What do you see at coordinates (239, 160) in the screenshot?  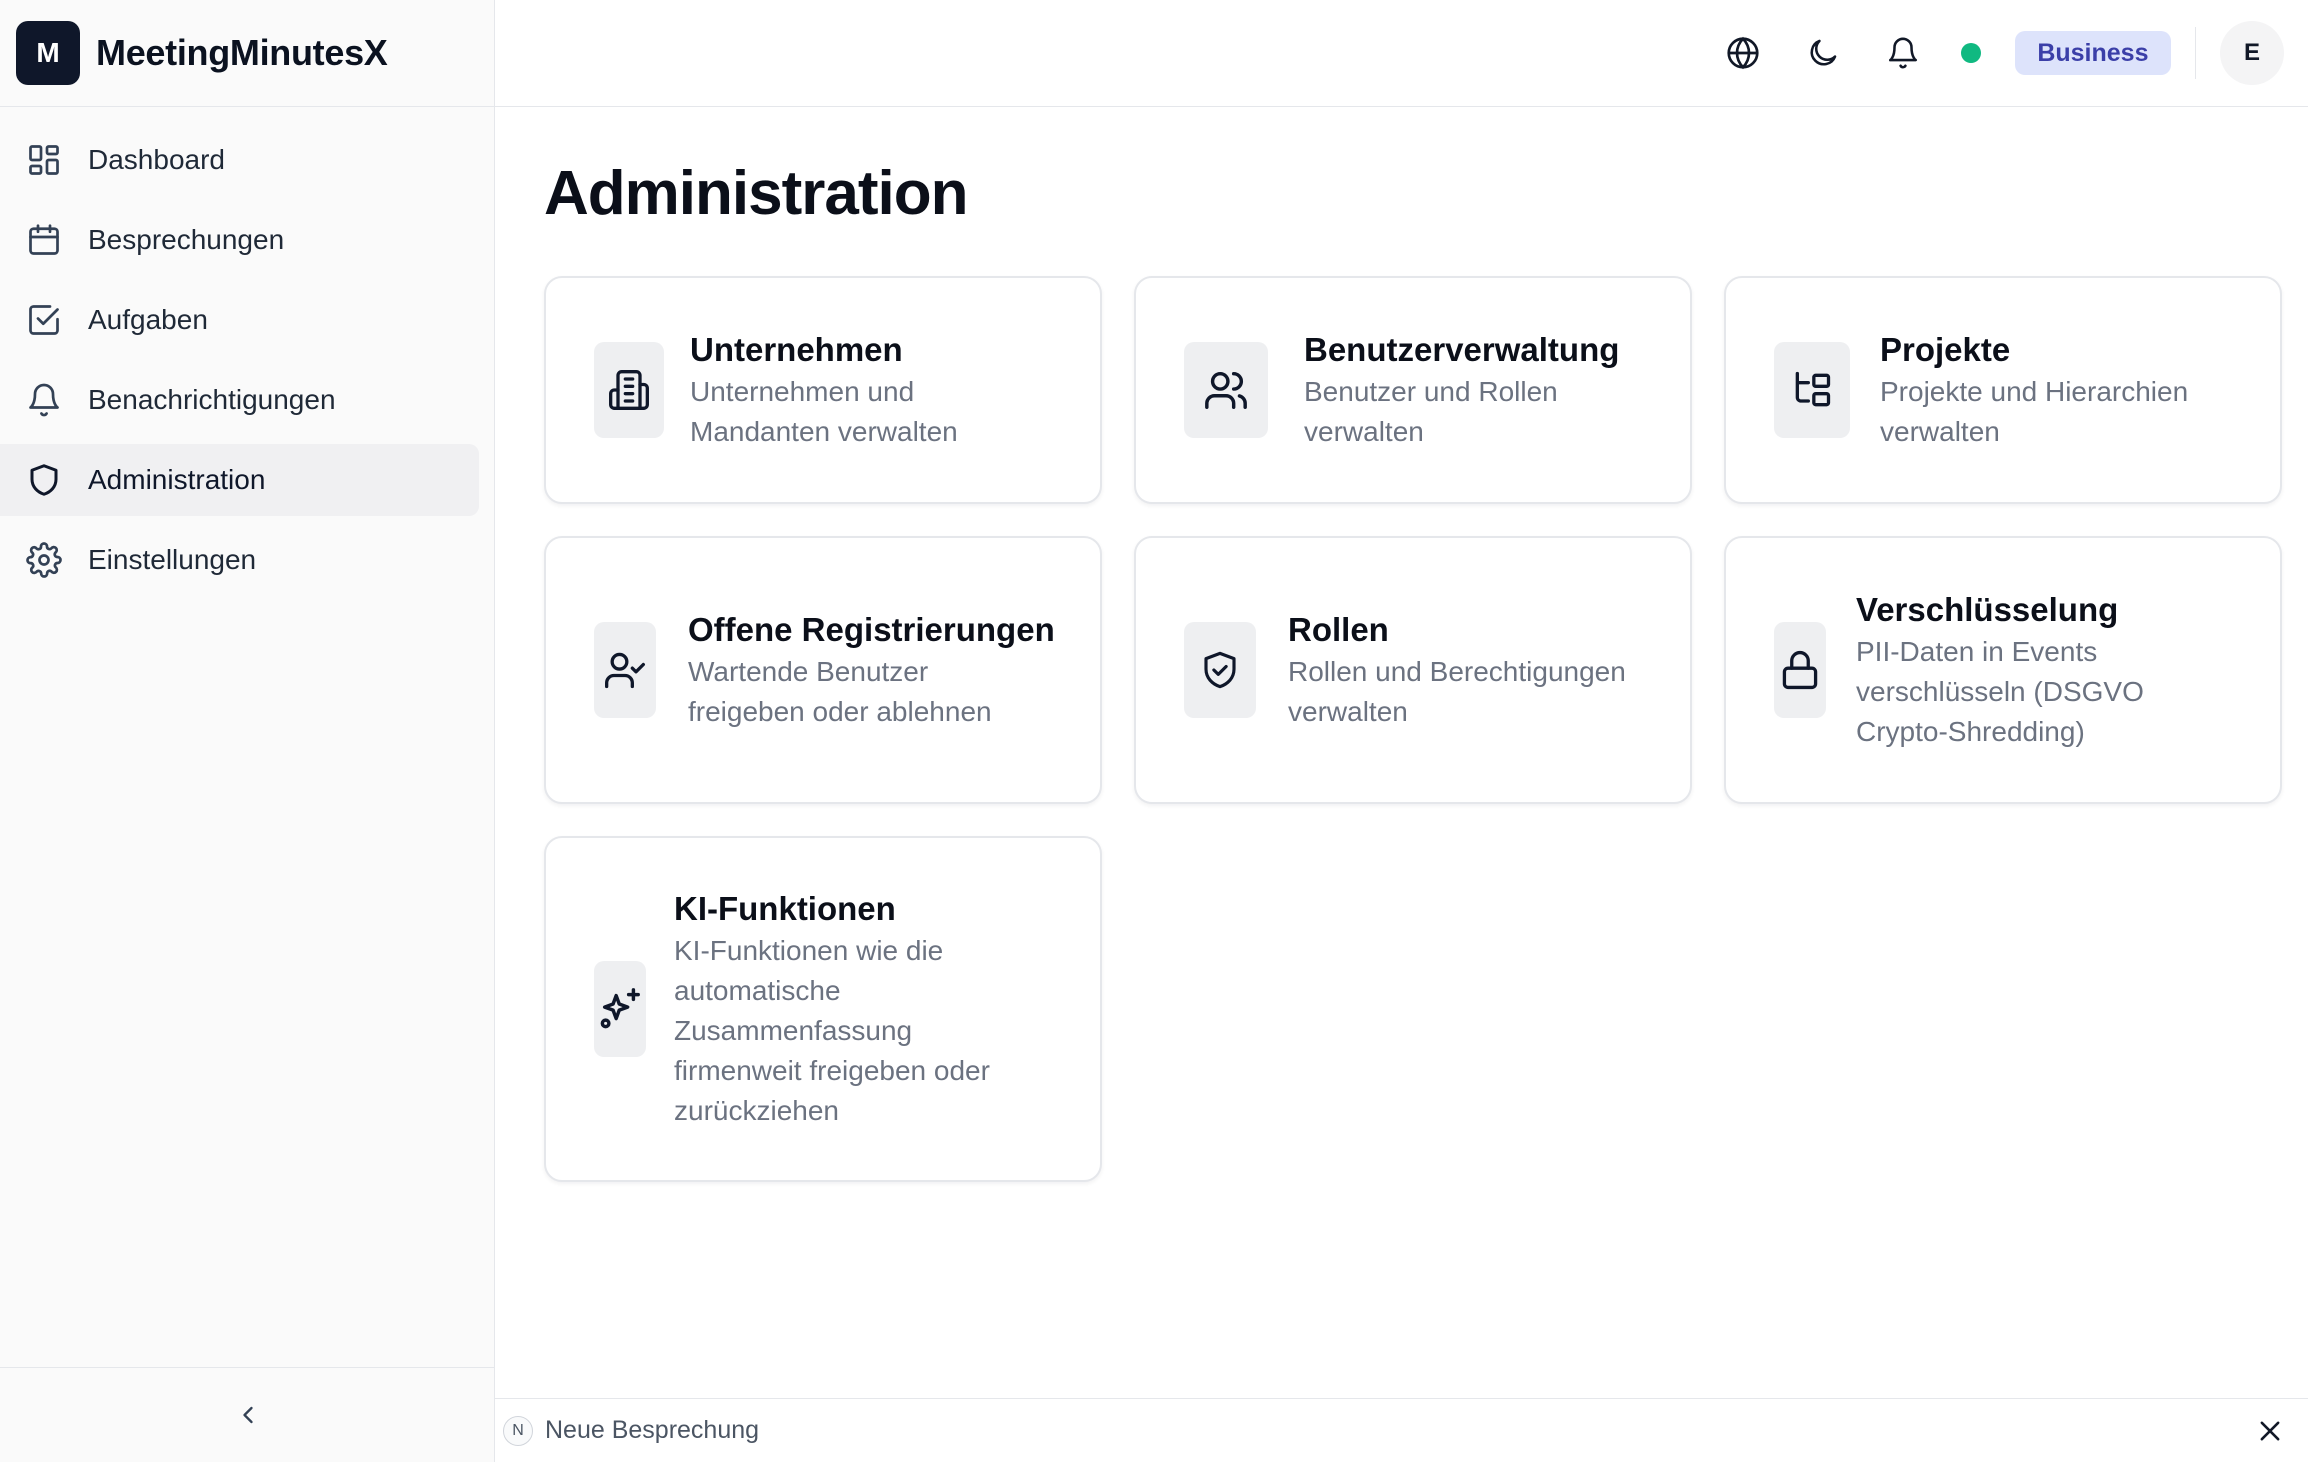 I see `sidebar-item-dashboard: Dashboard` at bounding box center [239, 160].